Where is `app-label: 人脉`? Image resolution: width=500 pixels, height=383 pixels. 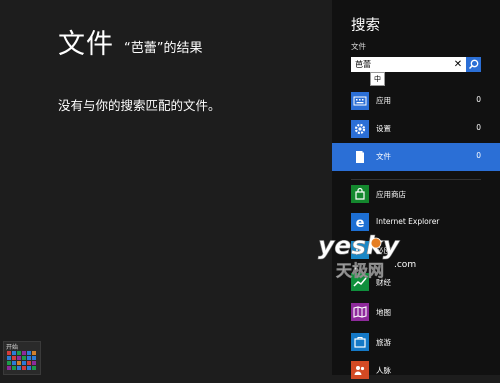 app-label: 人脉 is located at coordinates (383, 370).